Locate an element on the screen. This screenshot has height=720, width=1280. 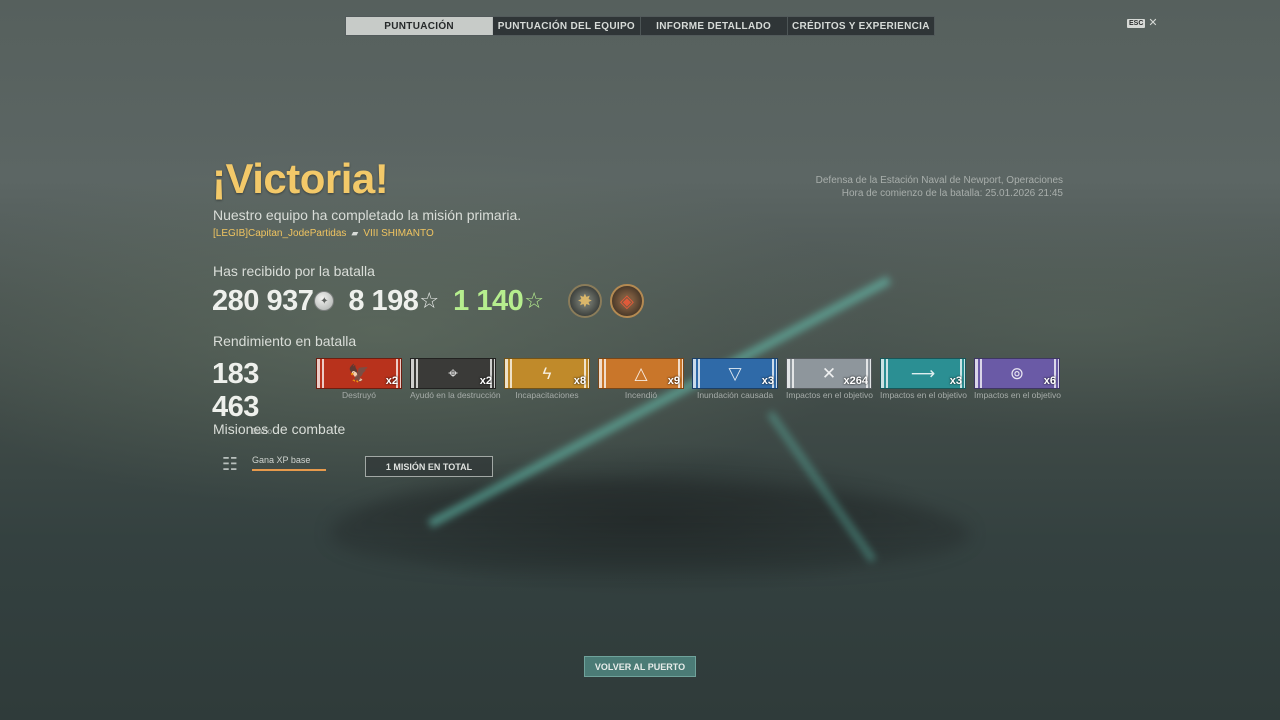
ribbon-item: ✕ x264 Impactos en el objetivo is located at coordinates (829, 397).